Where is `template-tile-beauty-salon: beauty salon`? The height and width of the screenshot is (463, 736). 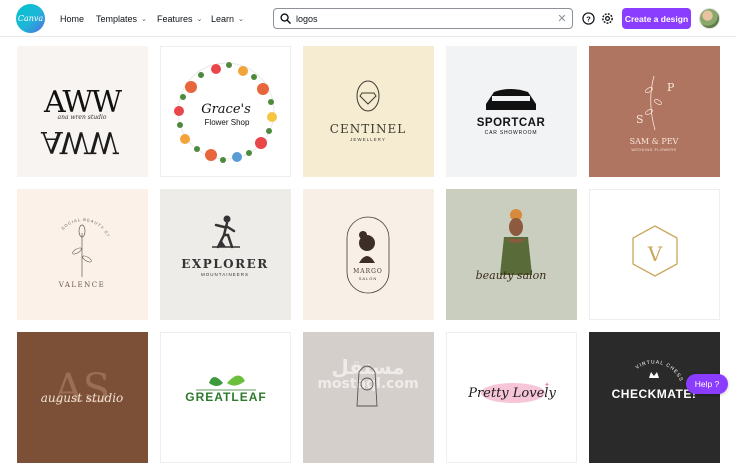
template-tile-beauty-salon: beauty salon is located at coordinates (511, 254).